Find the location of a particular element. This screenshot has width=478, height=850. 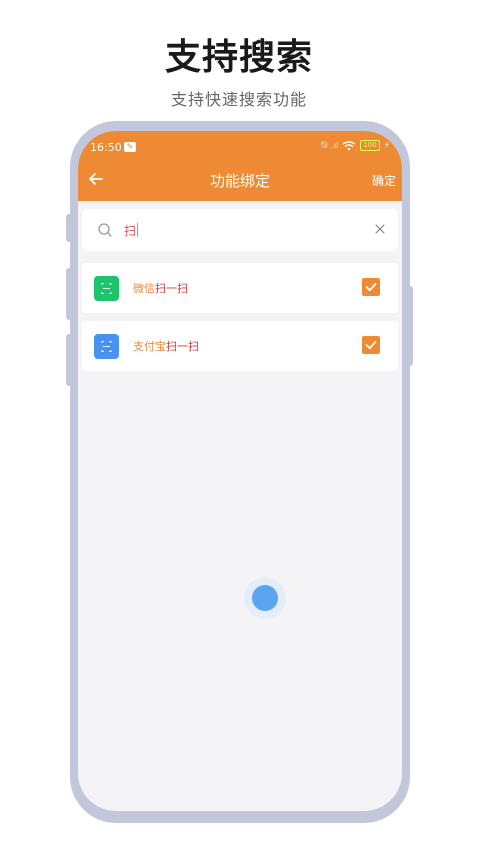

confirm-button: 确定 is located at coordinates (384, 180).